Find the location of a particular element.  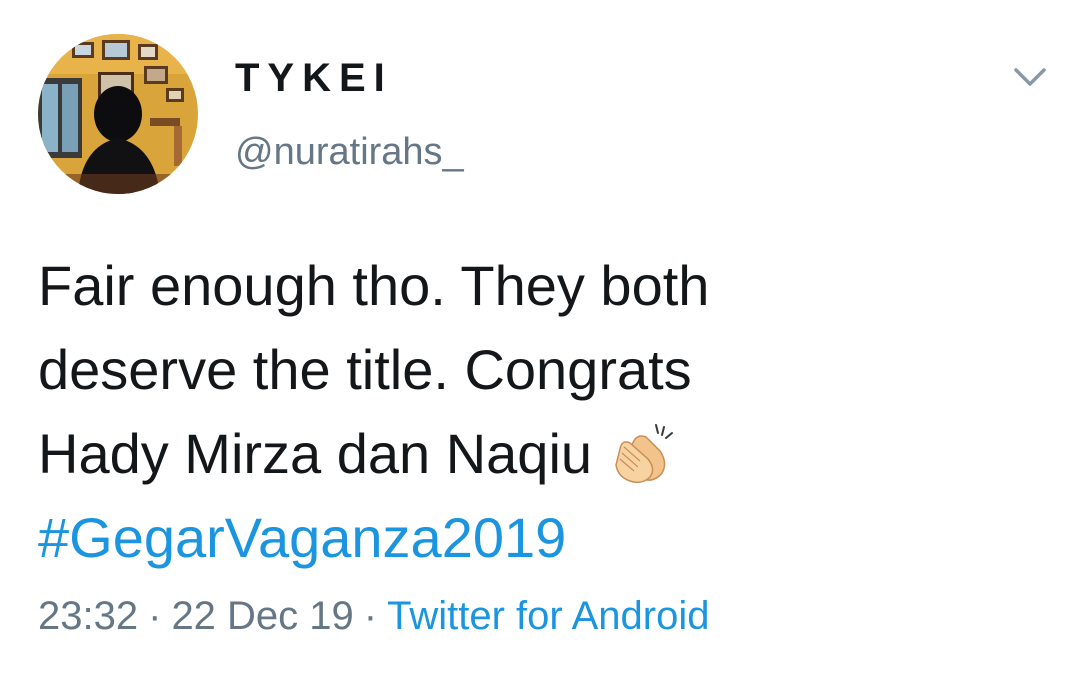

hashtag-link: #GegarVaganza2019 is located at coordinates (538, 538).